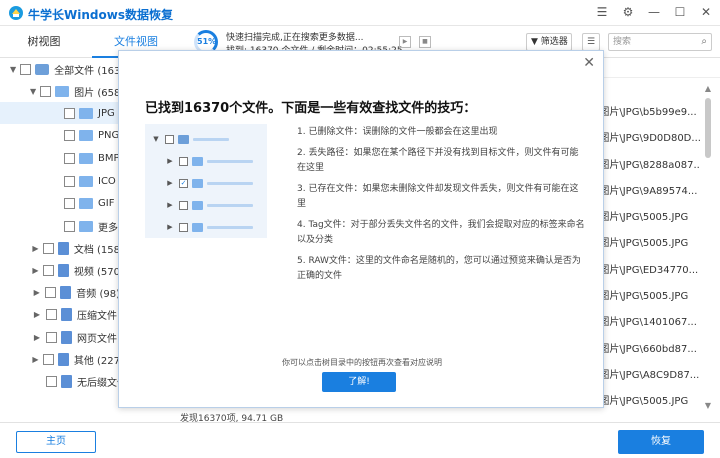 Image resolution: width=720 pixels, height=458 pixels. I want to click on tip-raw-files: 5. RAW文件：这里的文件命名是随机的，您可以通过预览来确认是否为正确的文件, so click(439, 268).